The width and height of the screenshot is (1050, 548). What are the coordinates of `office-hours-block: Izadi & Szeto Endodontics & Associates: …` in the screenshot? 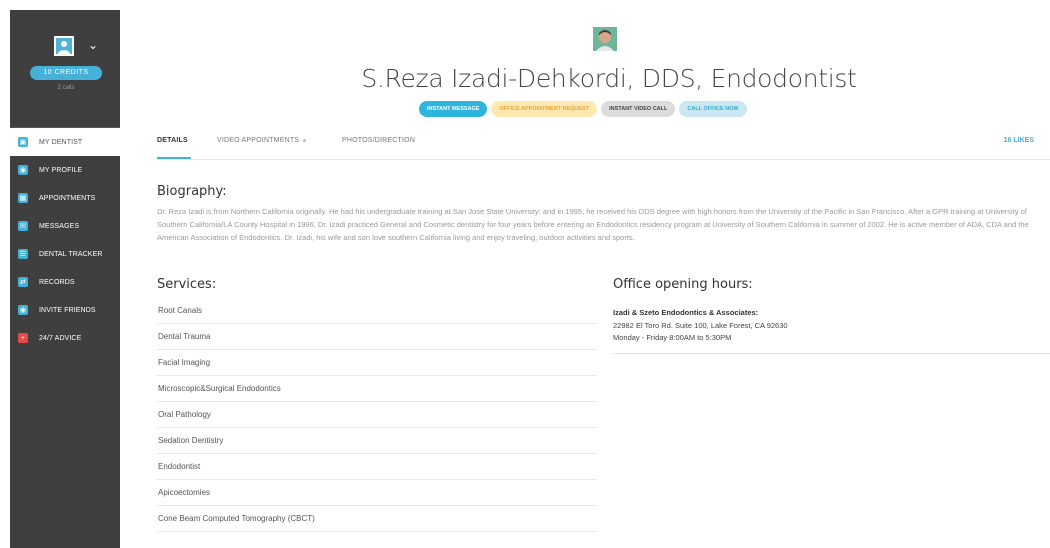 It's located at (831, 330).